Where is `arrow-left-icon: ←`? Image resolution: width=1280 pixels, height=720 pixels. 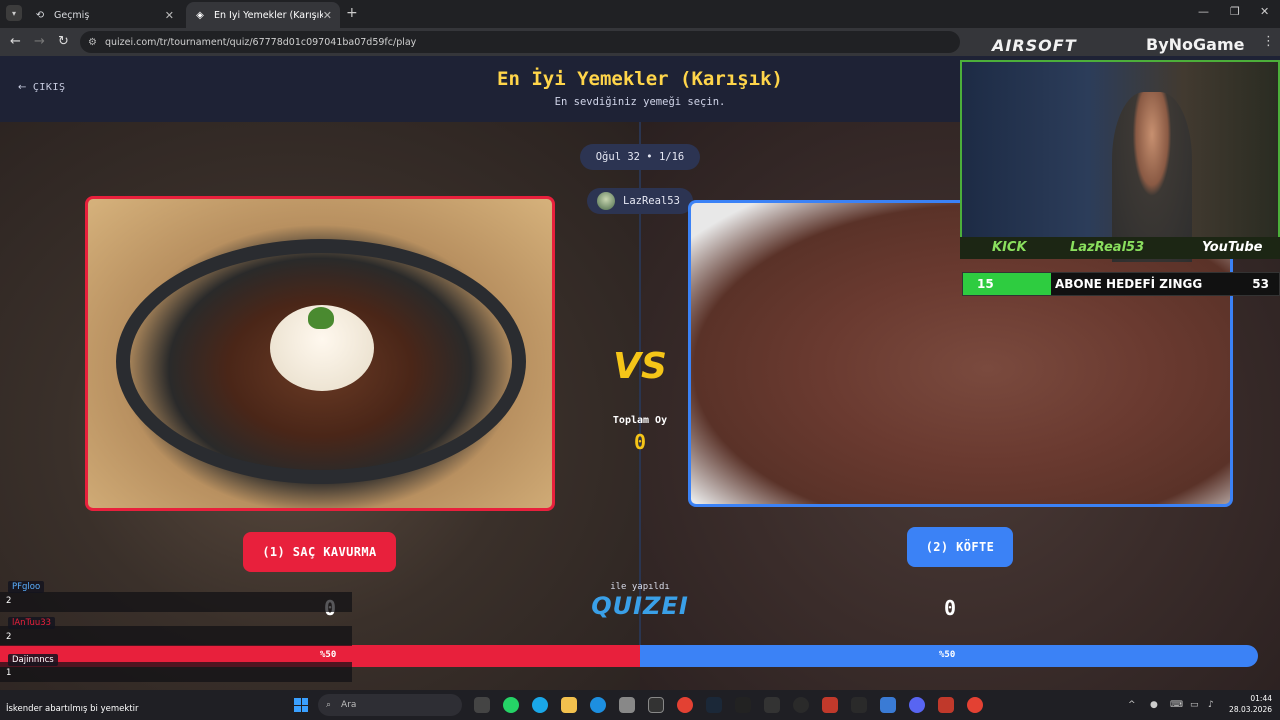 arrow-left-icon: ← is located at coordinates (22, 87).